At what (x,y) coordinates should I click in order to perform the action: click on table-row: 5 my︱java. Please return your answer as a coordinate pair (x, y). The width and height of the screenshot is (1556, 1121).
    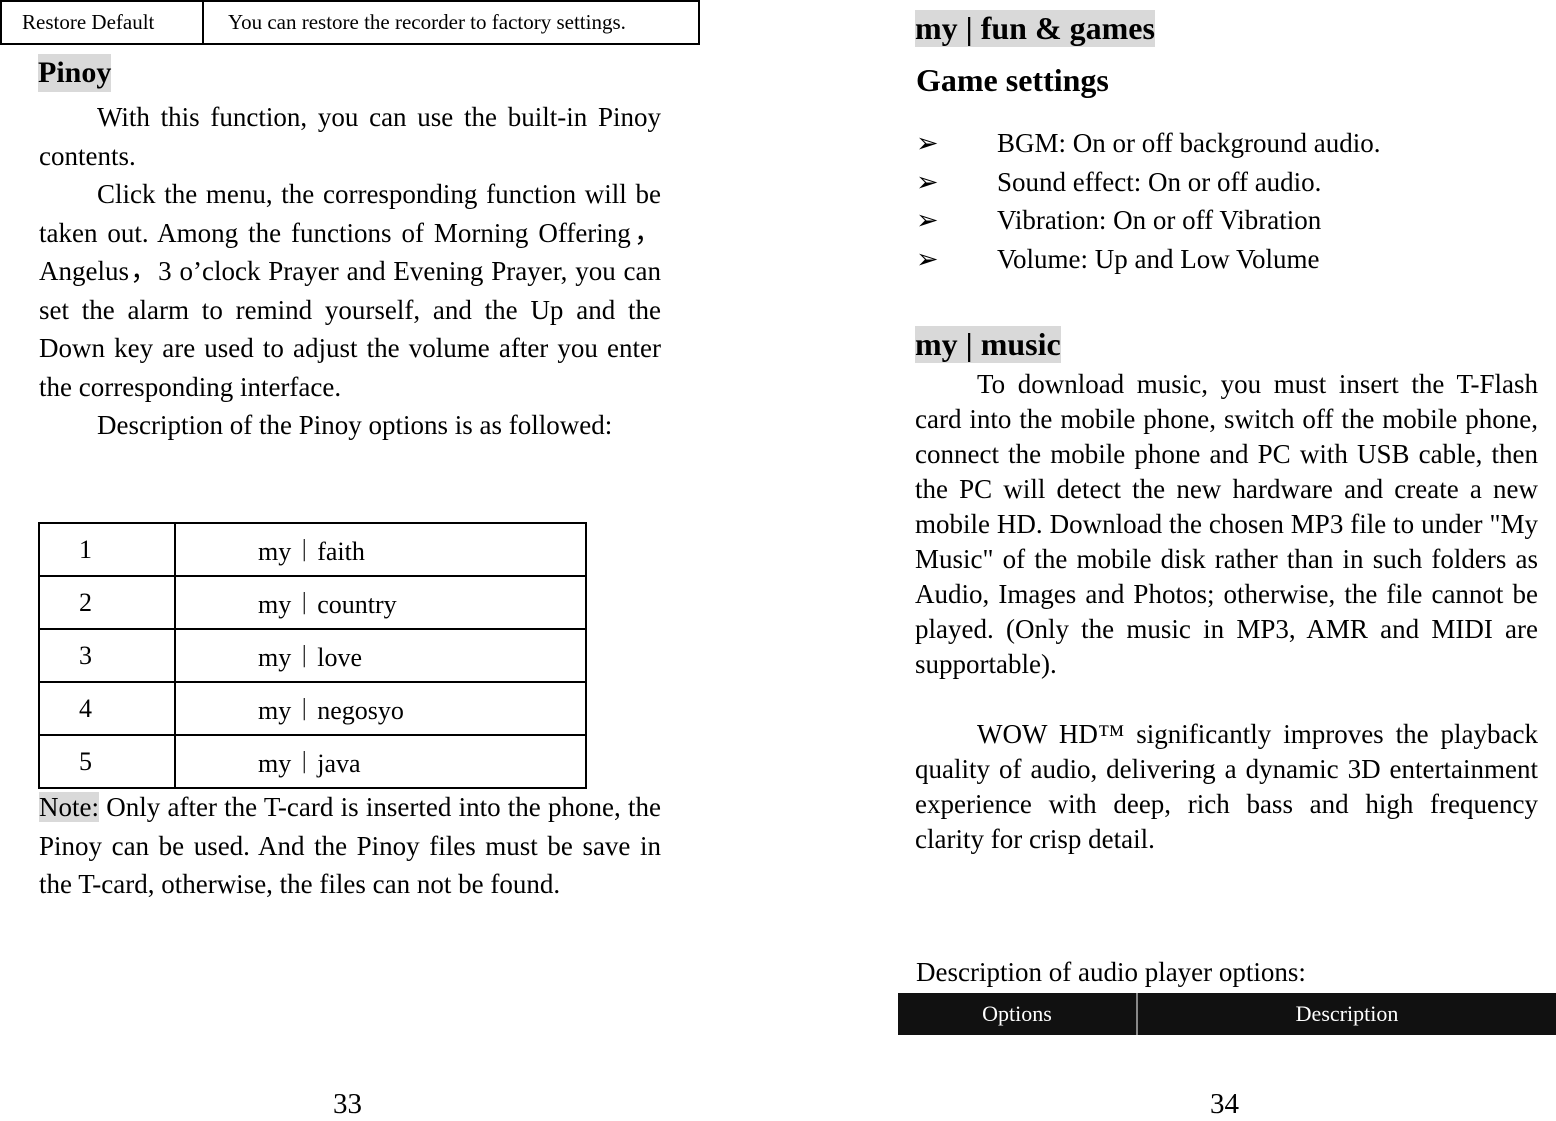
    Looking at the image, I should click on (312, 761).